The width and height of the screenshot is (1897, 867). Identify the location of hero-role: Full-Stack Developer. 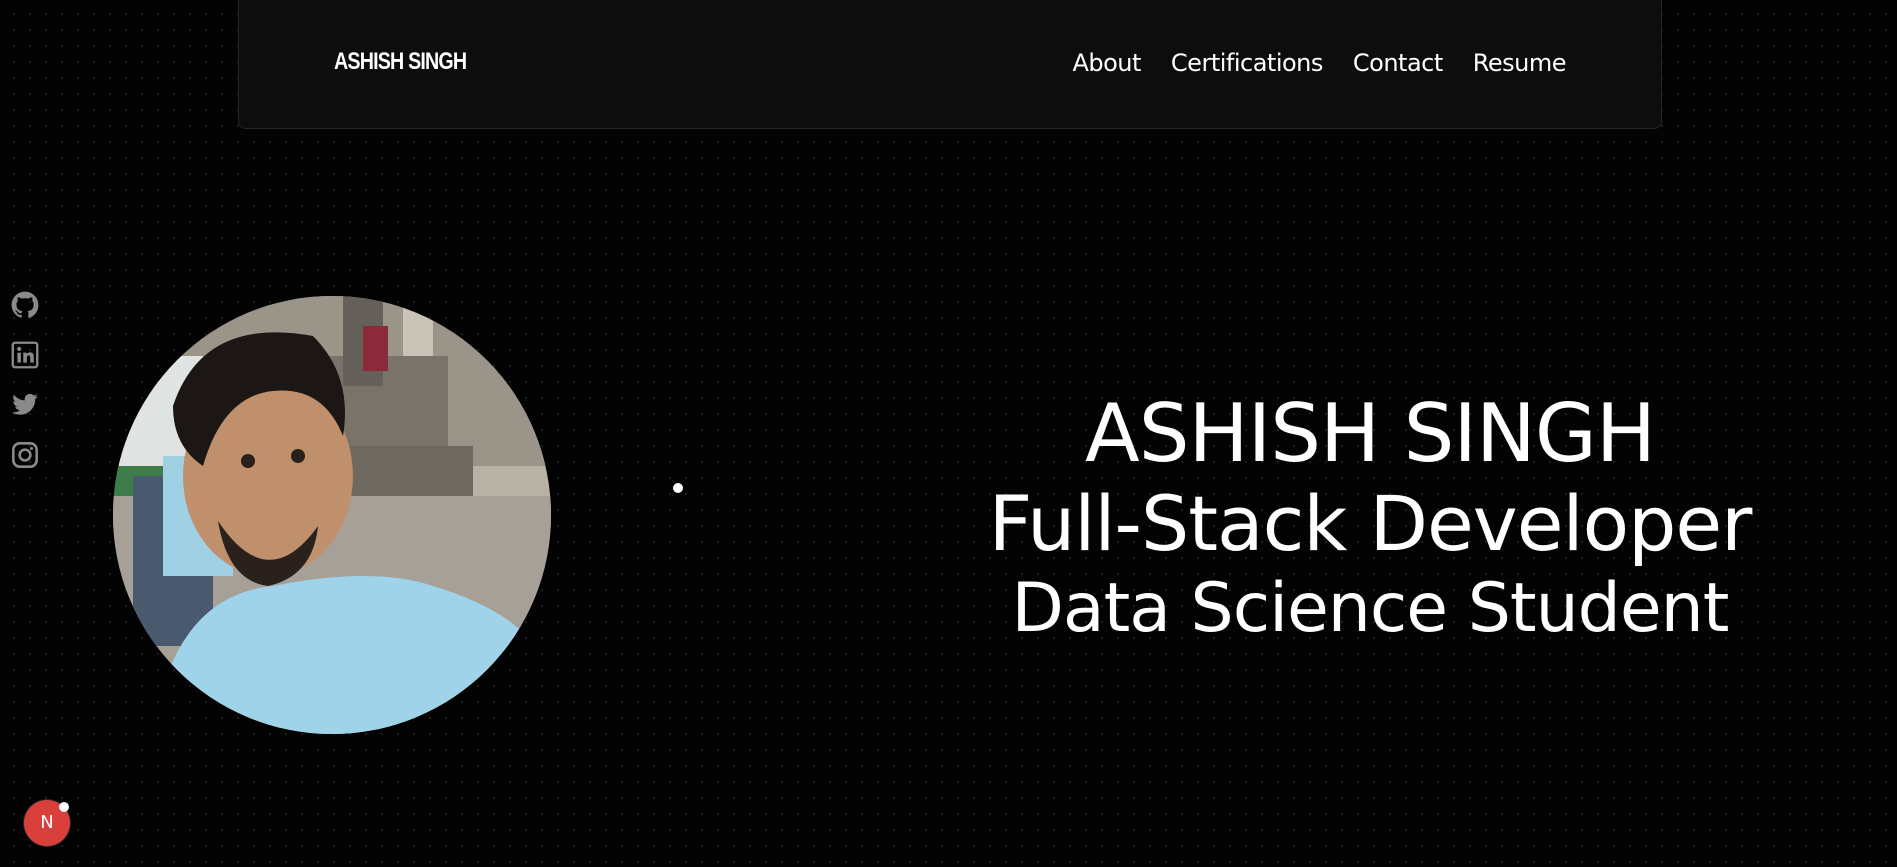
(1370, 523).